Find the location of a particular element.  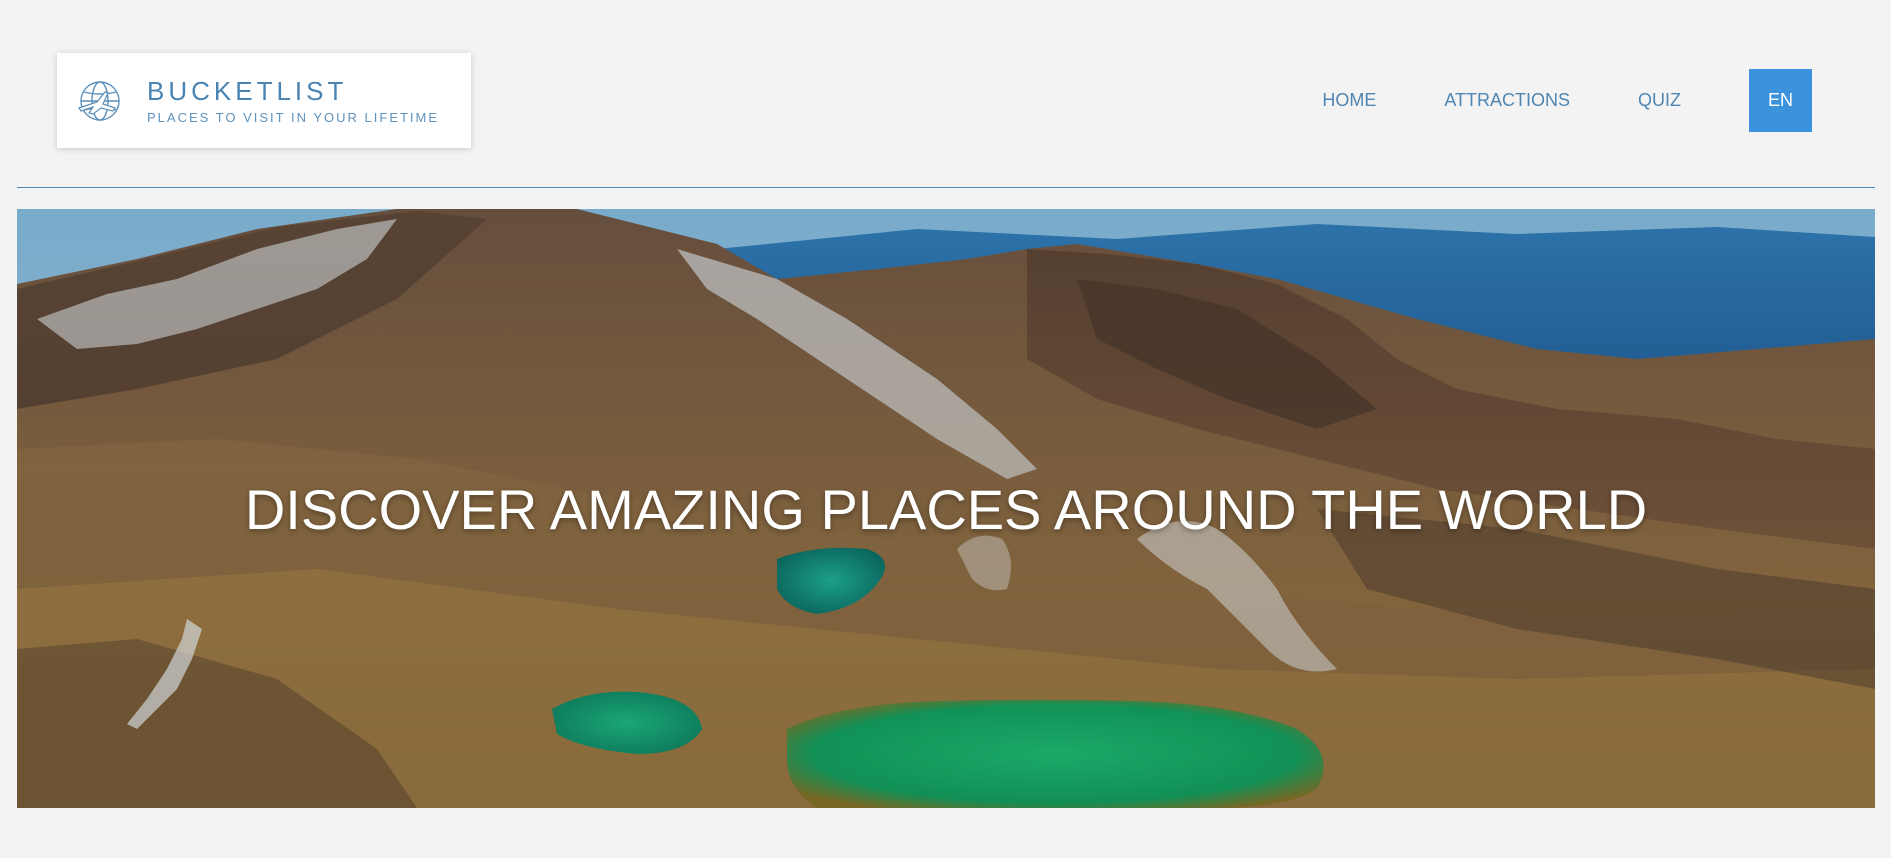

nav-quiz-link: QUIZ is located at coordinates (1659, 100).